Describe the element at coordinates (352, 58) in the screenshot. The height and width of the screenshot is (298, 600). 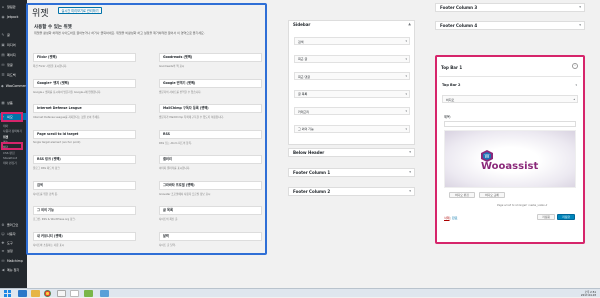
I see `sidebar-widget: 최근 글 ▾` at that location.